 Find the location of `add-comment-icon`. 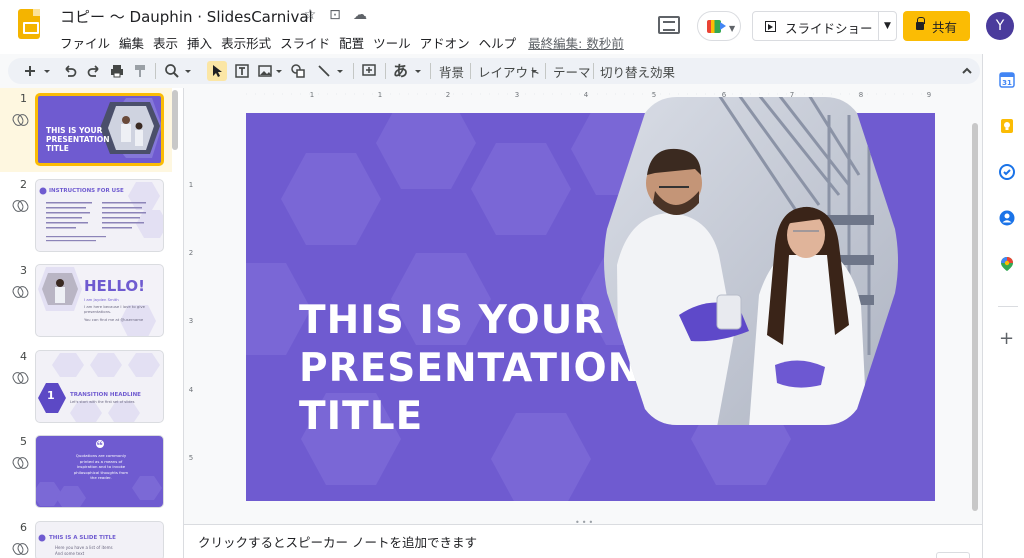

add-comment-icon is located at coordinates (369, 71).